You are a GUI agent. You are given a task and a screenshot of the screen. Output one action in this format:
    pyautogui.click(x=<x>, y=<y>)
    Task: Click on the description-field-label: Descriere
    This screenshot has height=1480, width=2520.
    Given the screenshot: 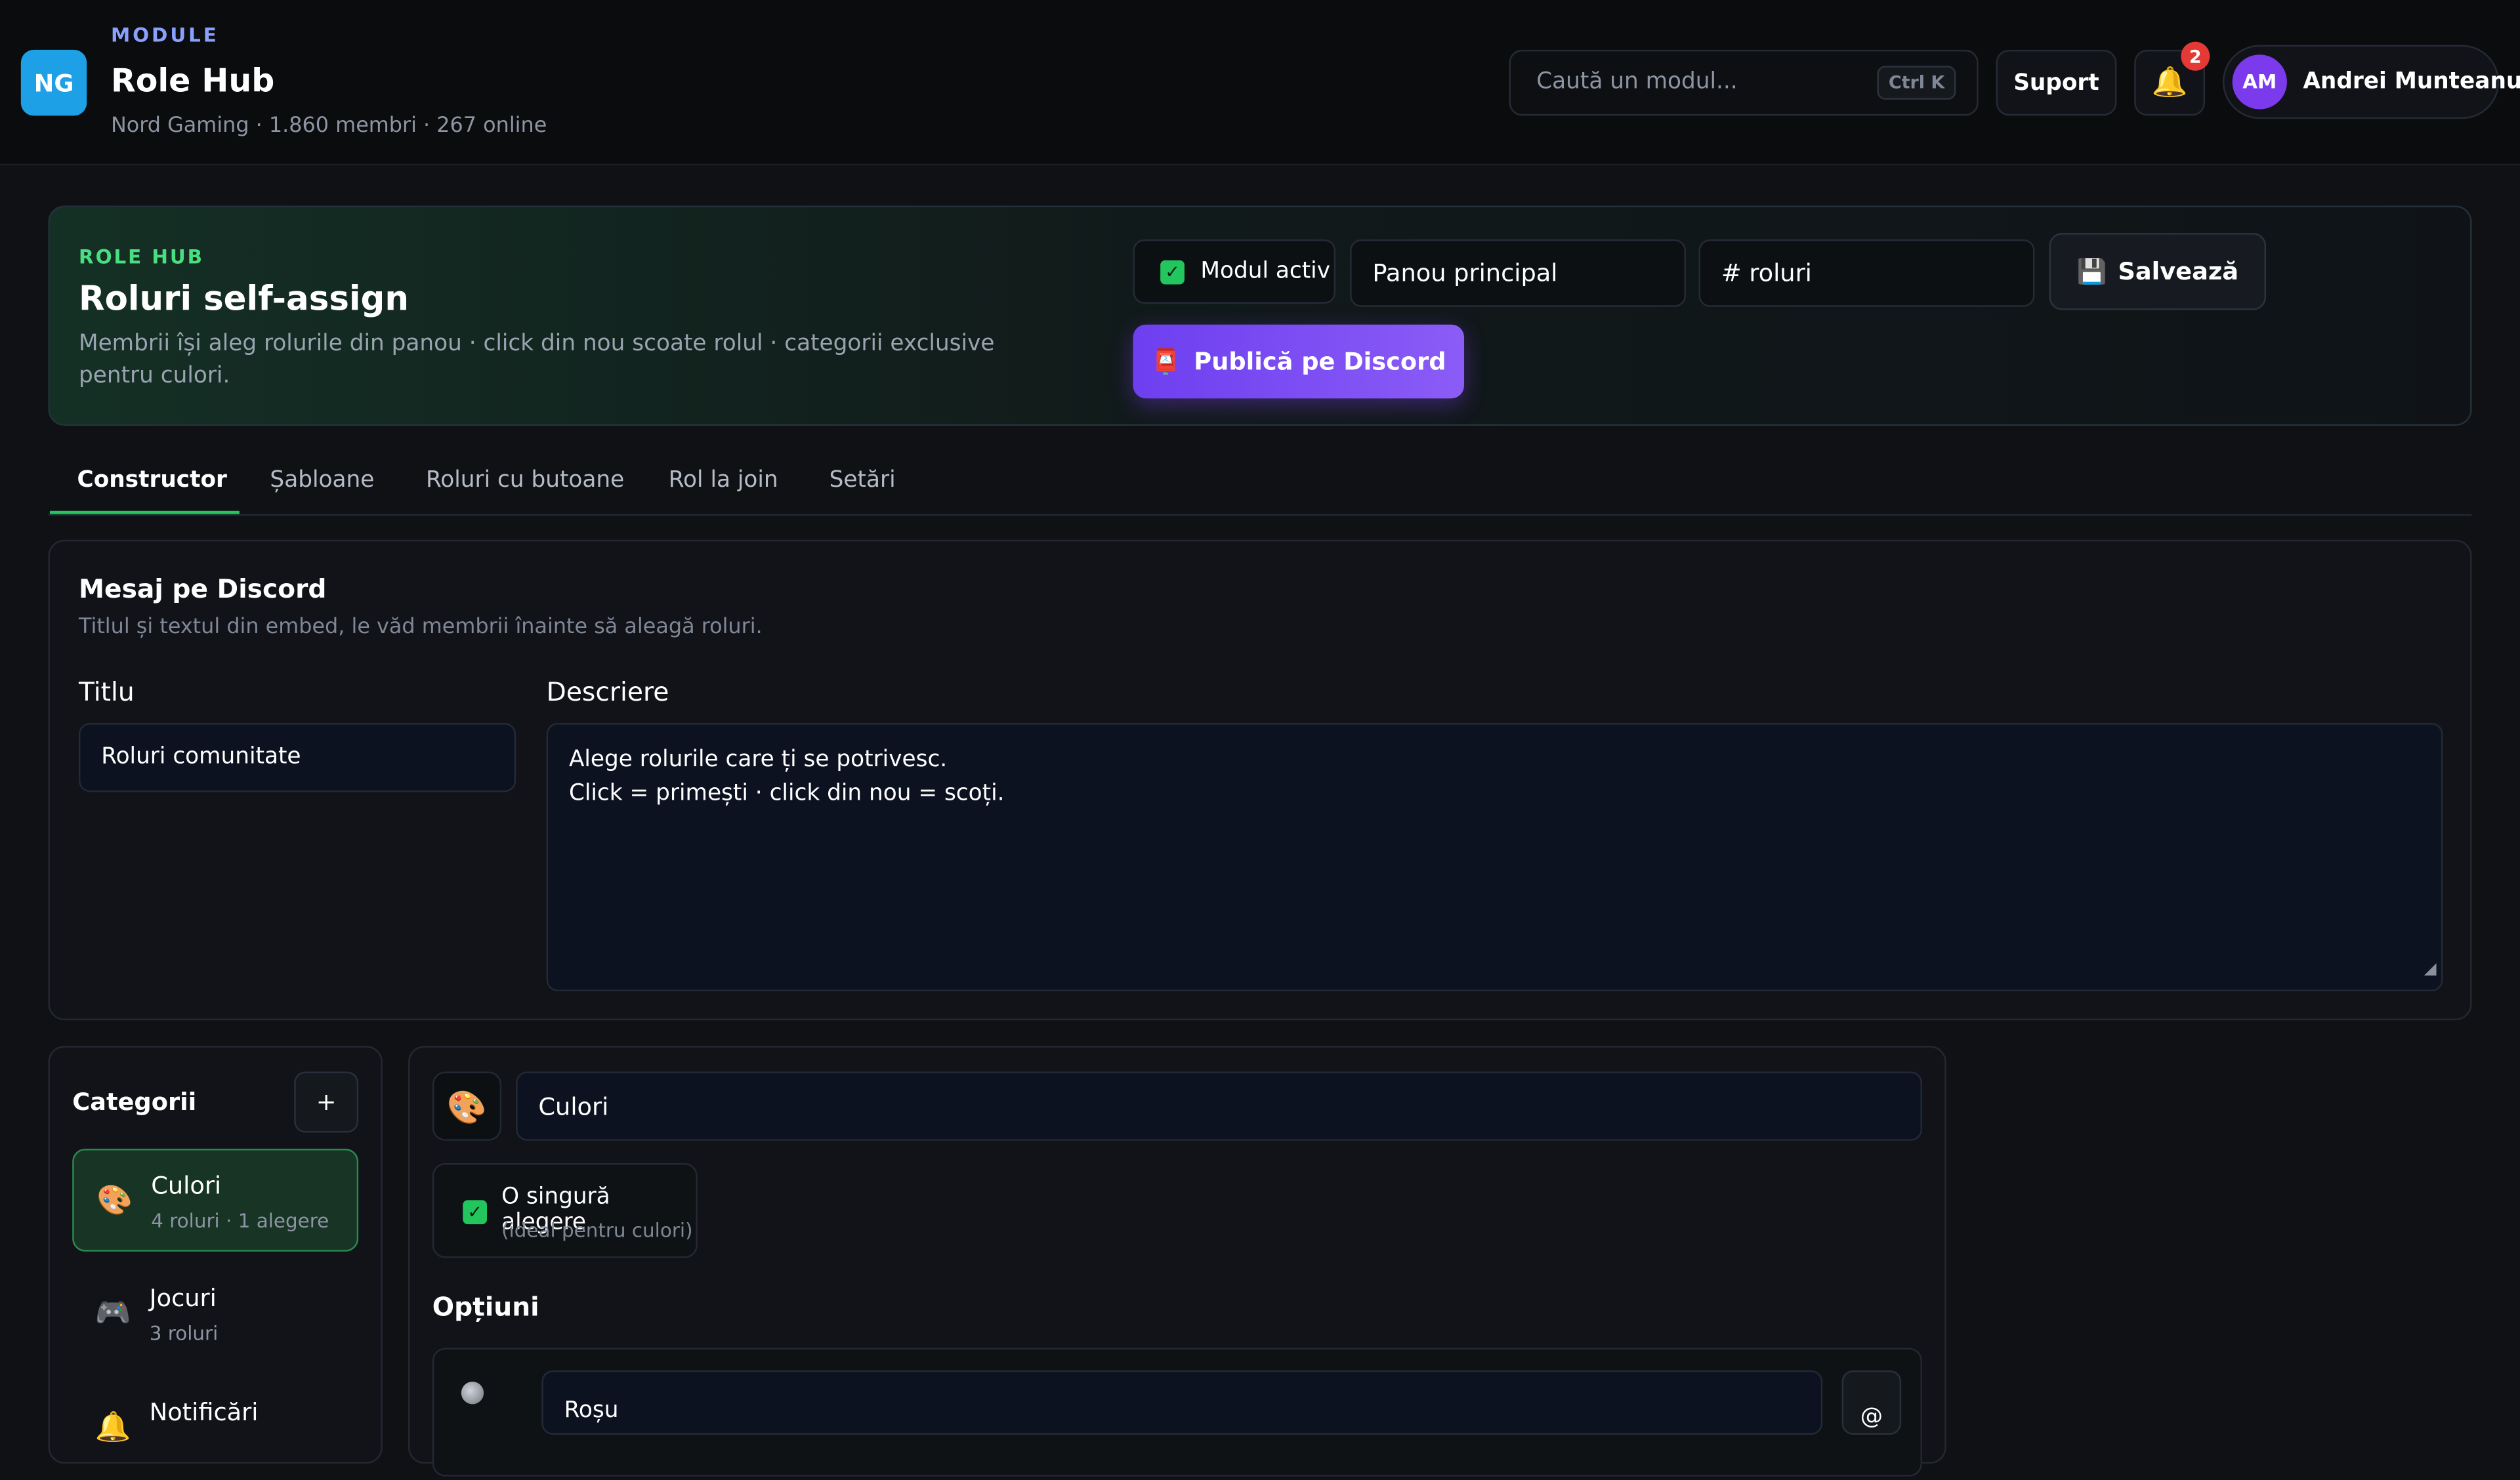 What is the action you would take?
    pyautogui.click(x=607, y=691)
    